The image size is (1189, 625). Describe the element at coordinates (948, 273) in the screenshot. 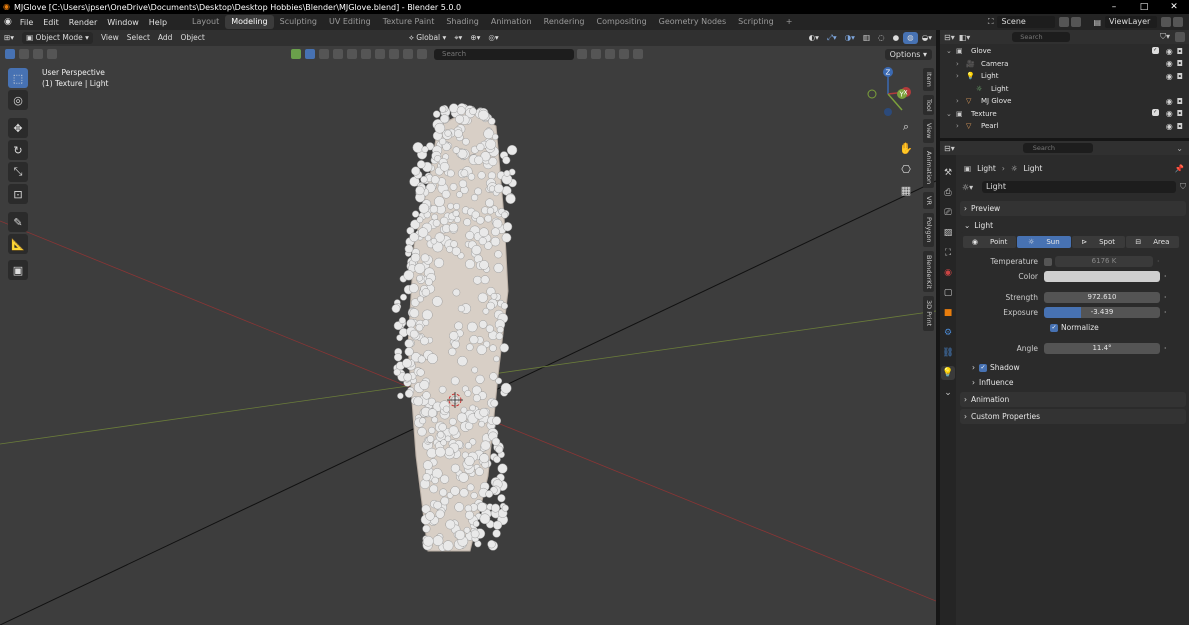

I see `world-tab-icon: ◉` at that location.